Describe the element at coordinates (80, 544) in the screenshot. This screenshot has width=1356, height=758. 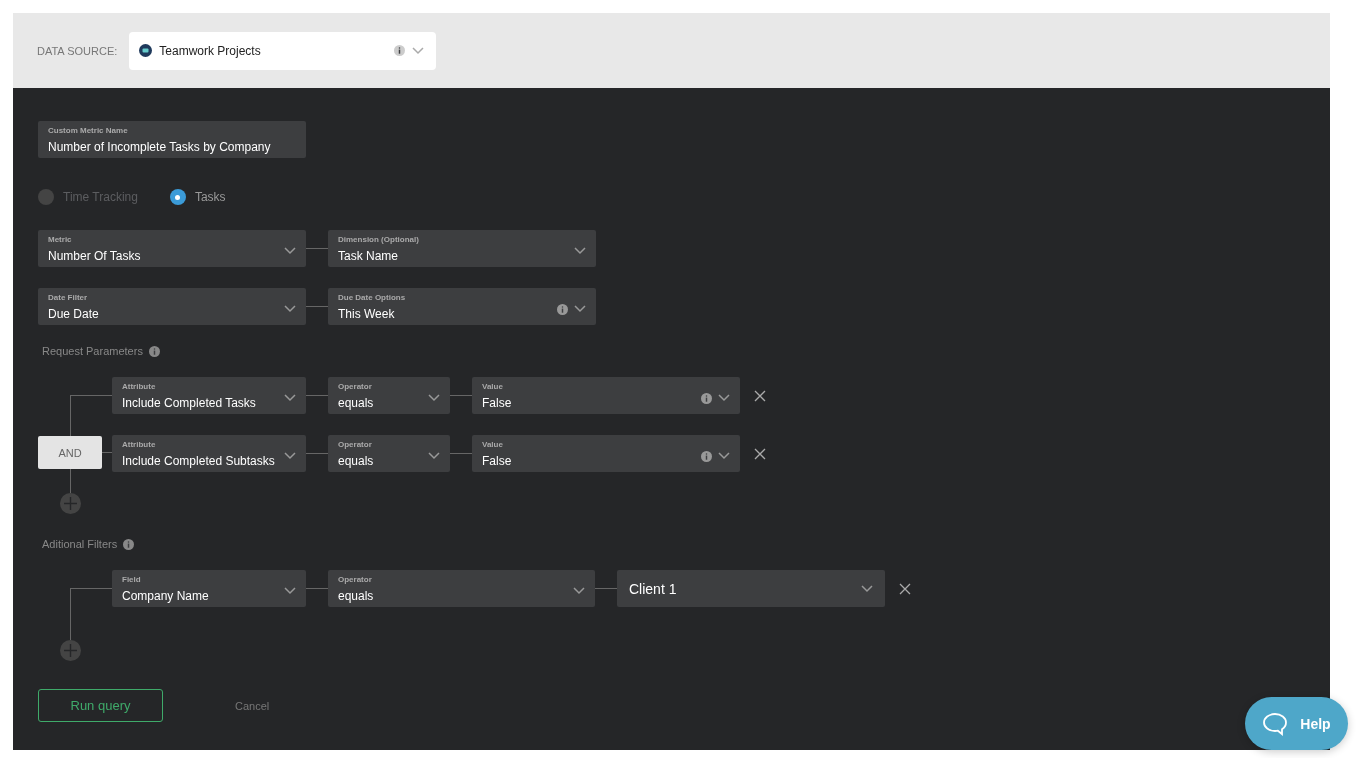
I see `section-title: Aditional Filters` at that location.